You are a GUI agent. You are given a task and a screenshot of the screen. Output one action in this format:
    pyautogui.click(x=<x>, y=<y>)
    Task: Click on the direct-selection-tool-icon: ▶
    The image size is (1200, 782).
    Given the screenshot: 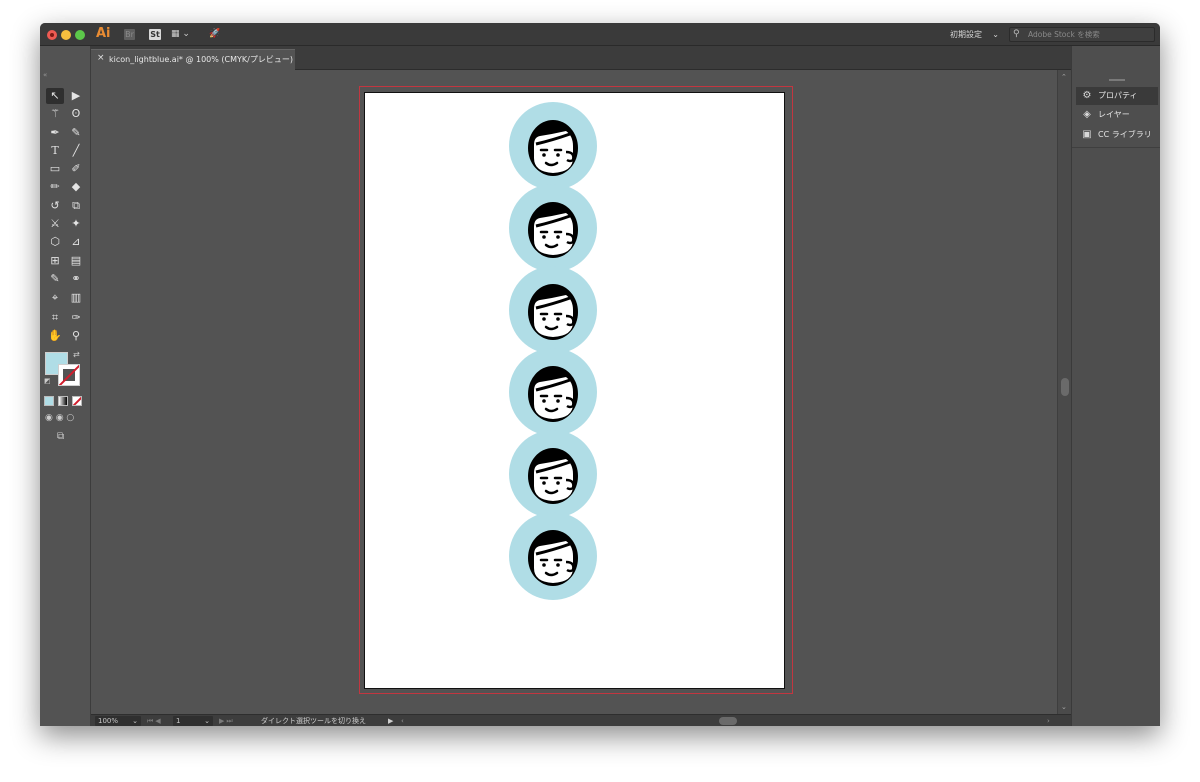 What is the action you would take?
    pyautogui.click(x=76, y=96)
    